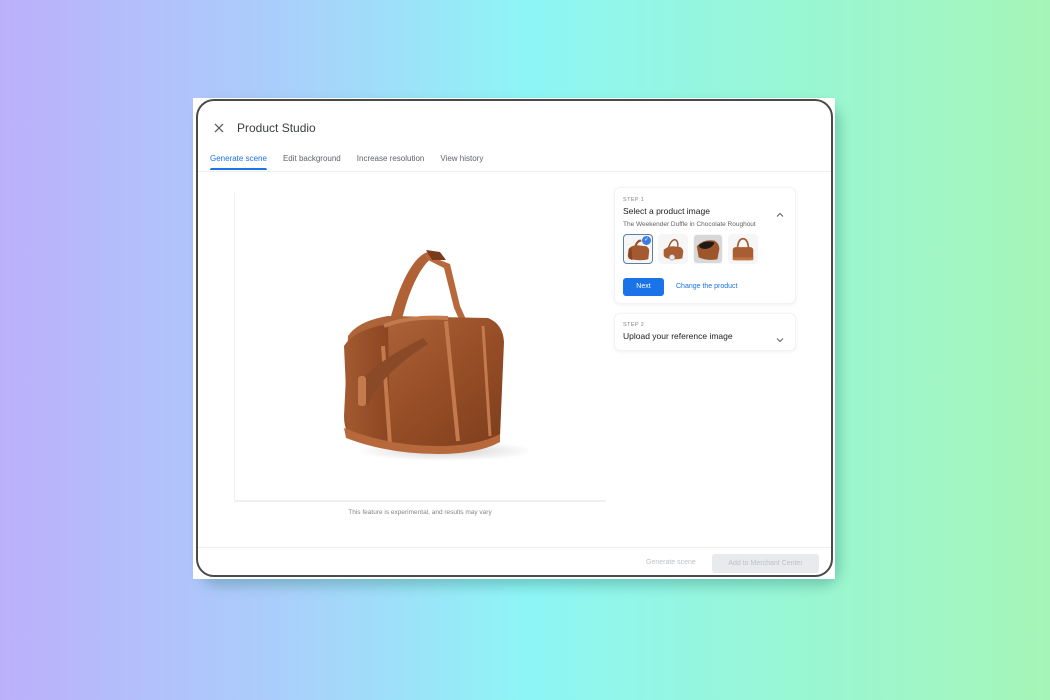  I want to click on tab-generate-scene: Generate scene, so click(238, 161).